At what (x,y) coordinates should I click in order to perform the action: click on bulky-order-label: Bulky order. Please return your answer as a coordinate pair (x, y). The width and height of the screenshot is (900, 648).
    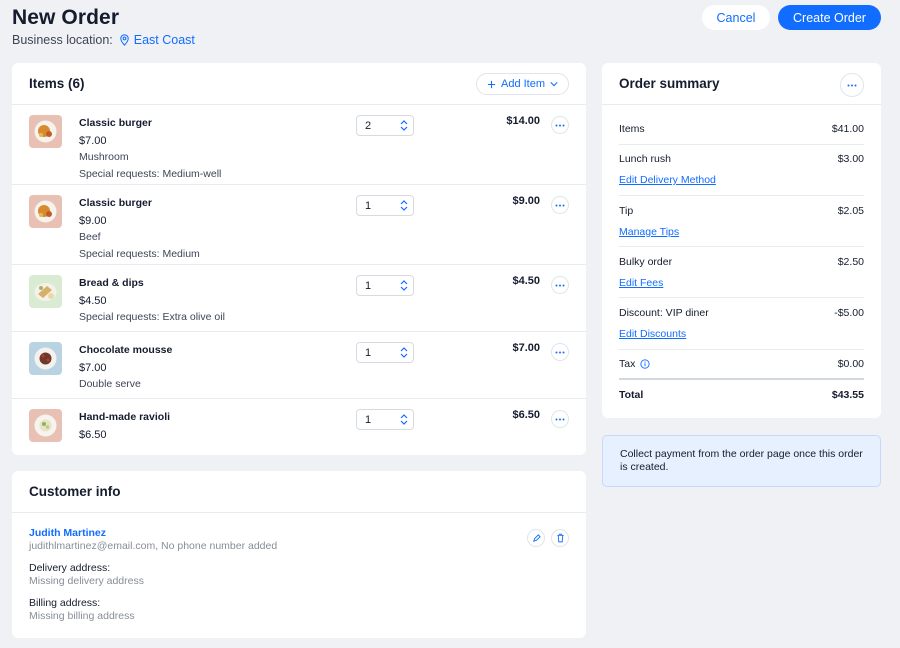
    Looking at the image, I should click on (646, 262).